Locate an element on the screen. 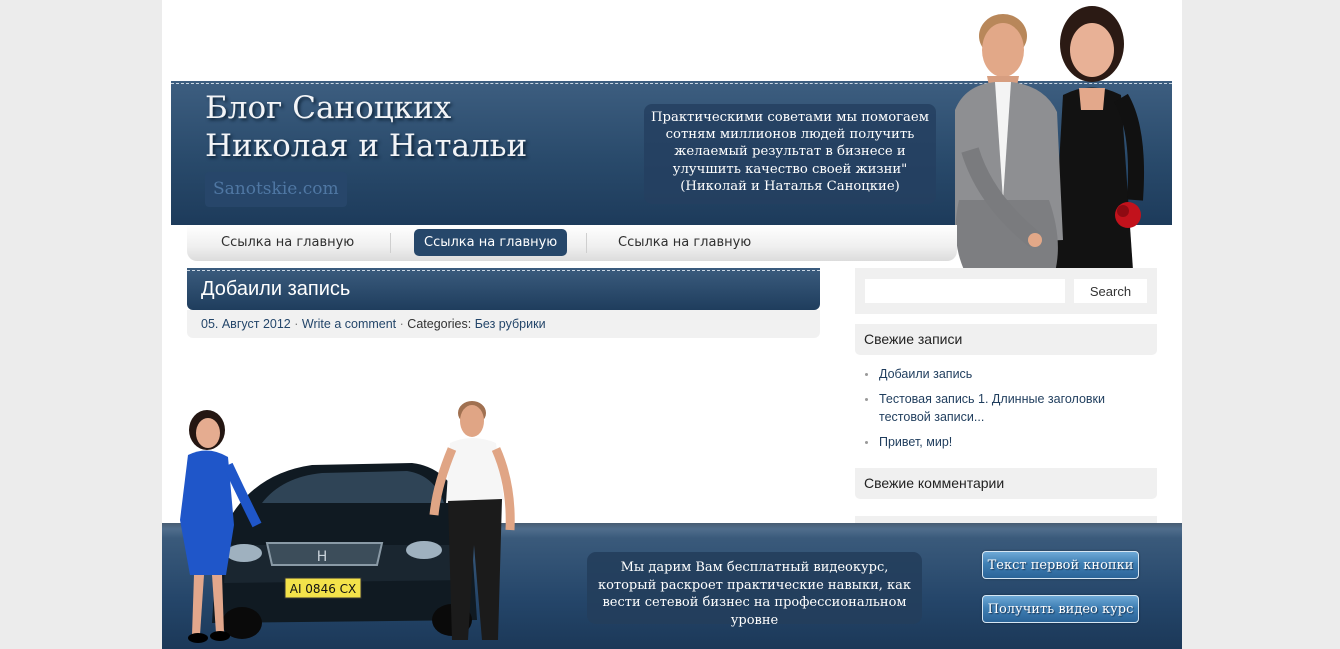  nav-item-home-3: Ссылка на главную is located at coordinates (684, 242).